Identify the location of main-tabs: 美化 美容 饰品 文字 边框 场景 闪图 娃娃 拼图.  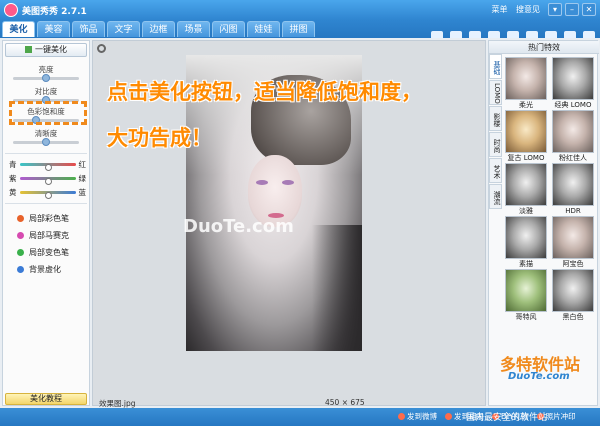
(158, 29).